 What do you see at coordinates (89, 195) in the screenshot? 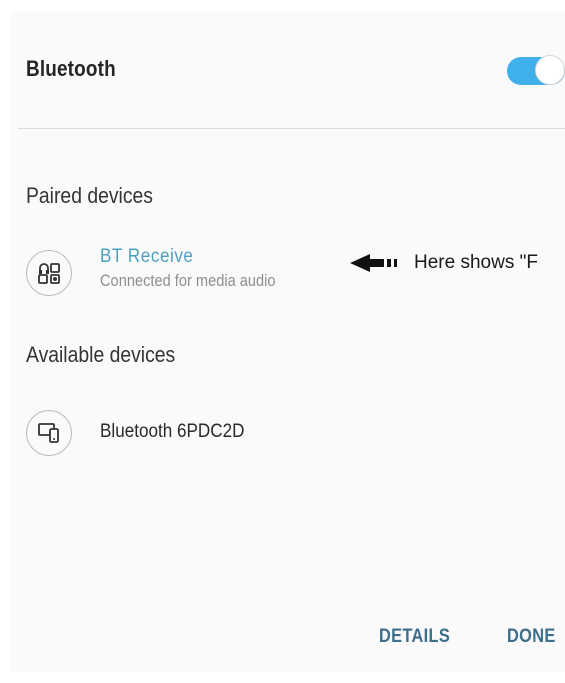
I see `paired-devices-heading: Paired devices` at bounding box center [89, 195].